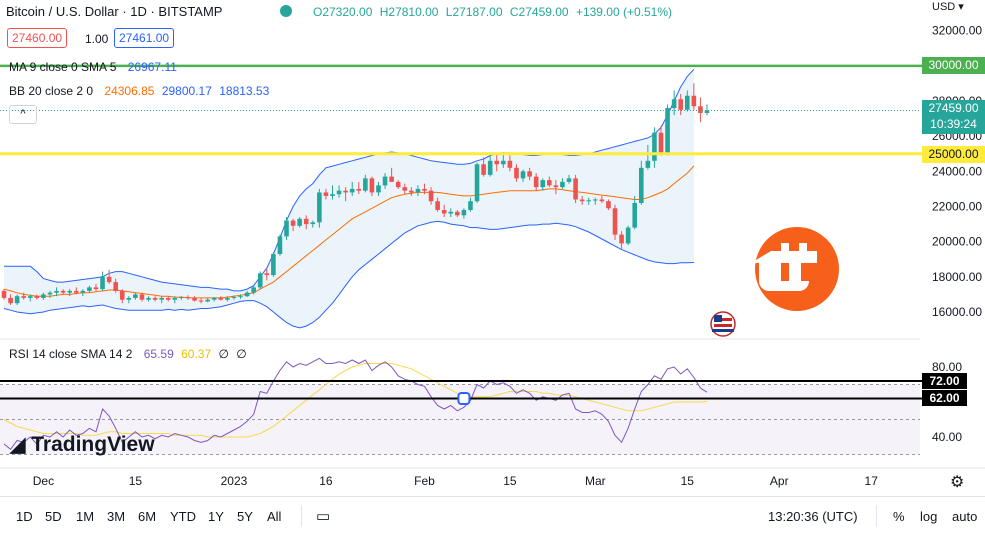  Describe the element at coordinates (216, 516) in the screenshot. I see `timeframe-1y: 1Y` at that location.